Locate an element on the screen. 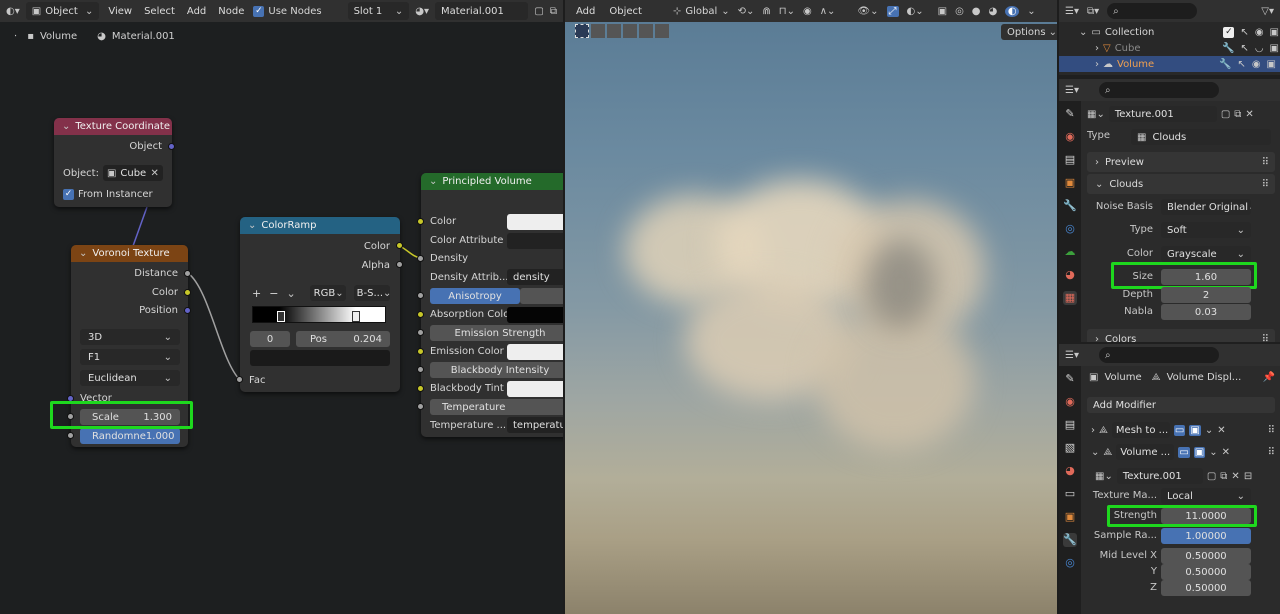  color-swatch is located at coordinates (535, 222).